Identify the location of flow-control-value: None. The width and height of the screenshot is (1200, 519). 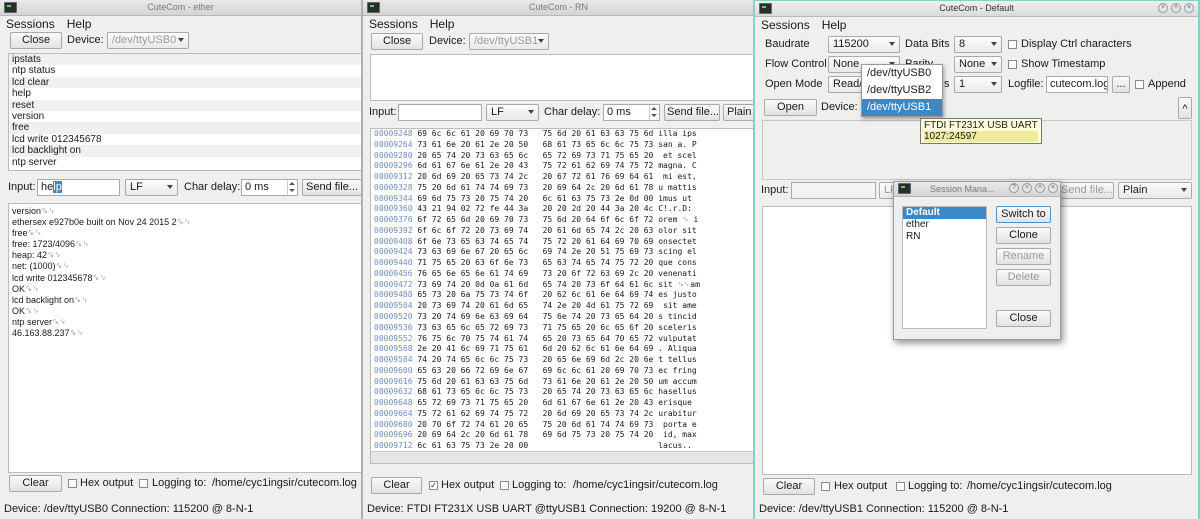
(846, 64).